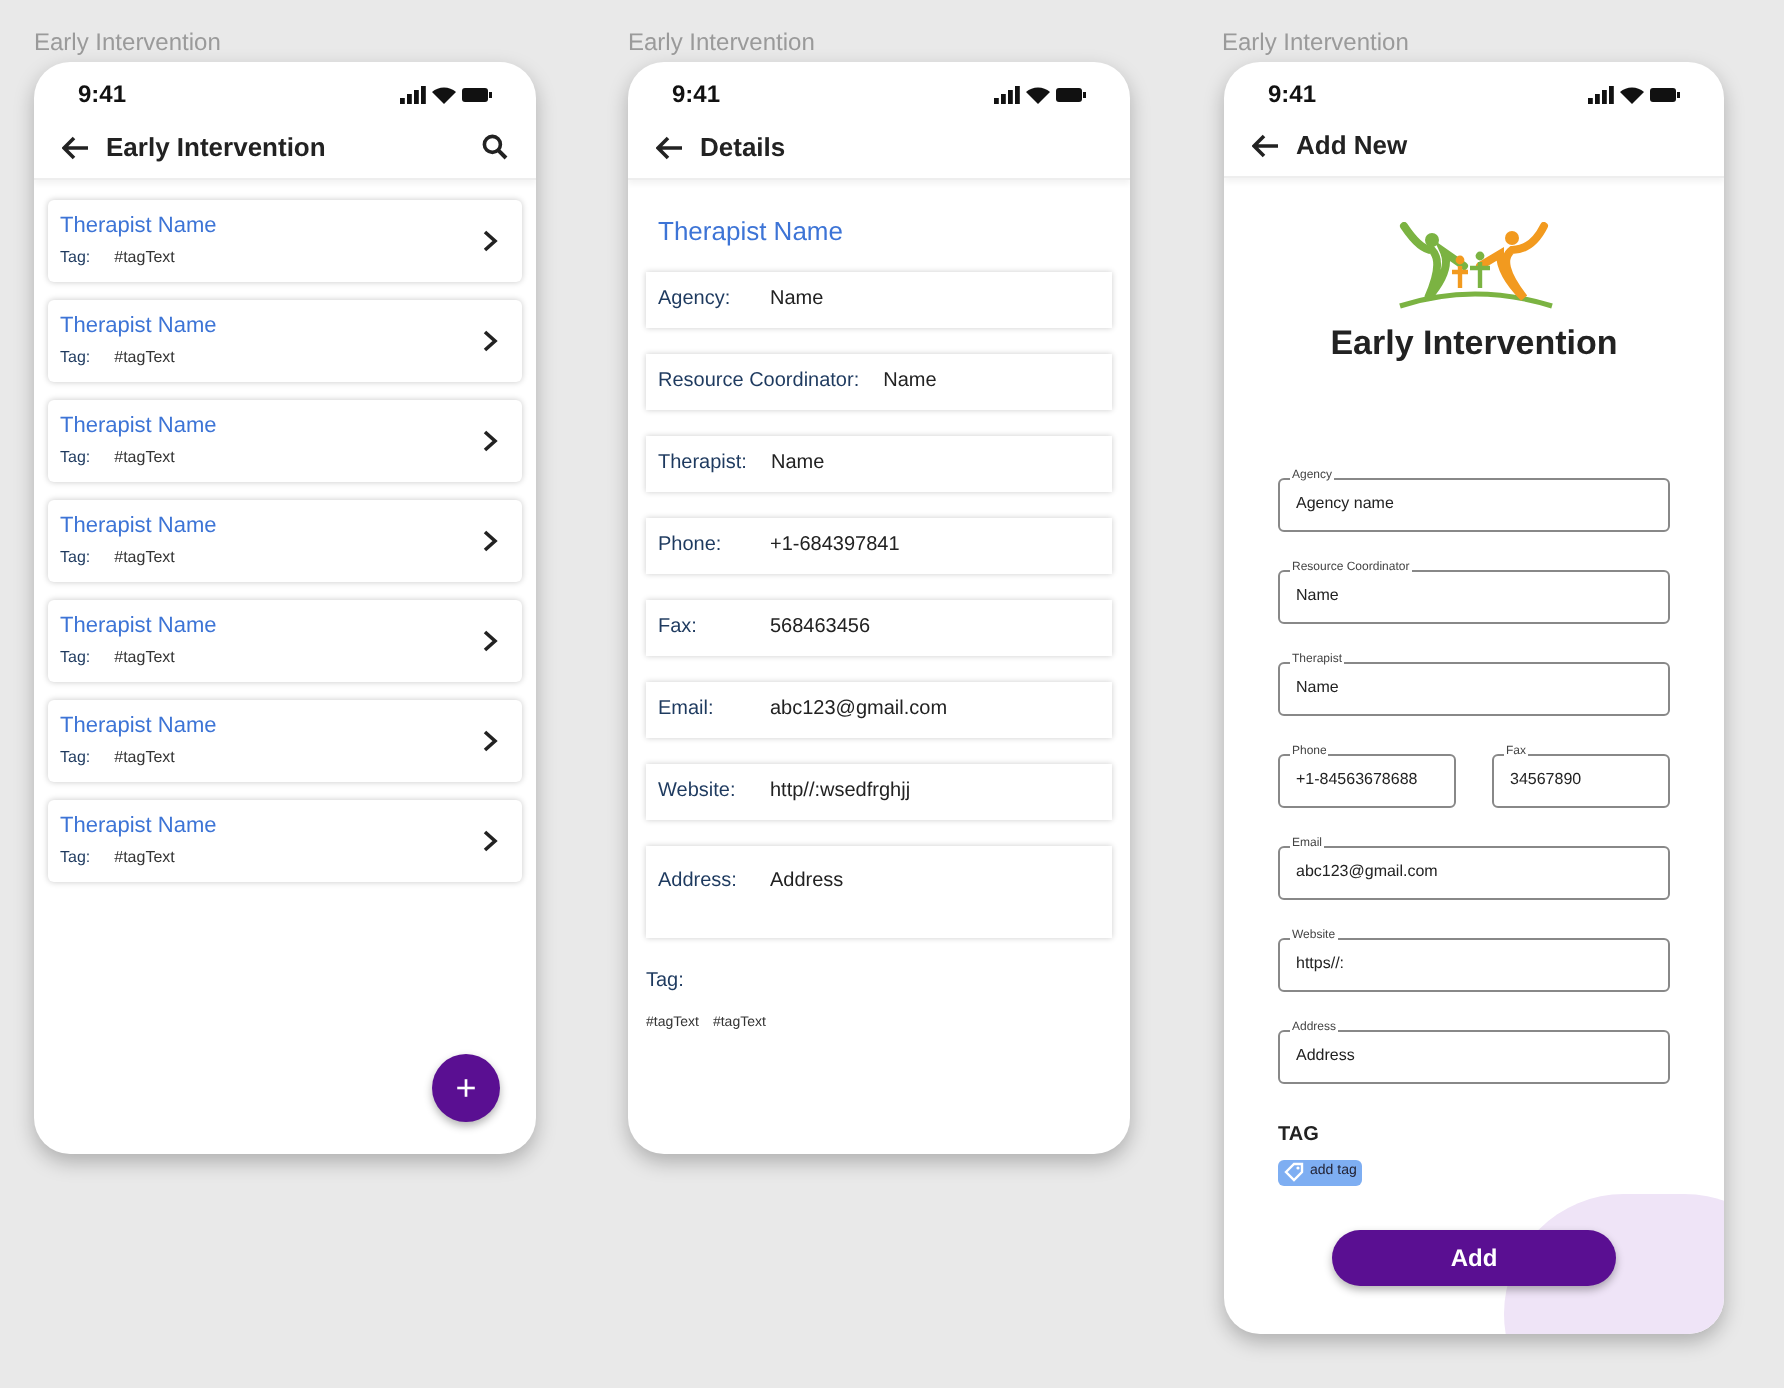  Describe the element at coordinates (216, 147) in the screenshot. I see `screen-title: Early Intervention` at that location.